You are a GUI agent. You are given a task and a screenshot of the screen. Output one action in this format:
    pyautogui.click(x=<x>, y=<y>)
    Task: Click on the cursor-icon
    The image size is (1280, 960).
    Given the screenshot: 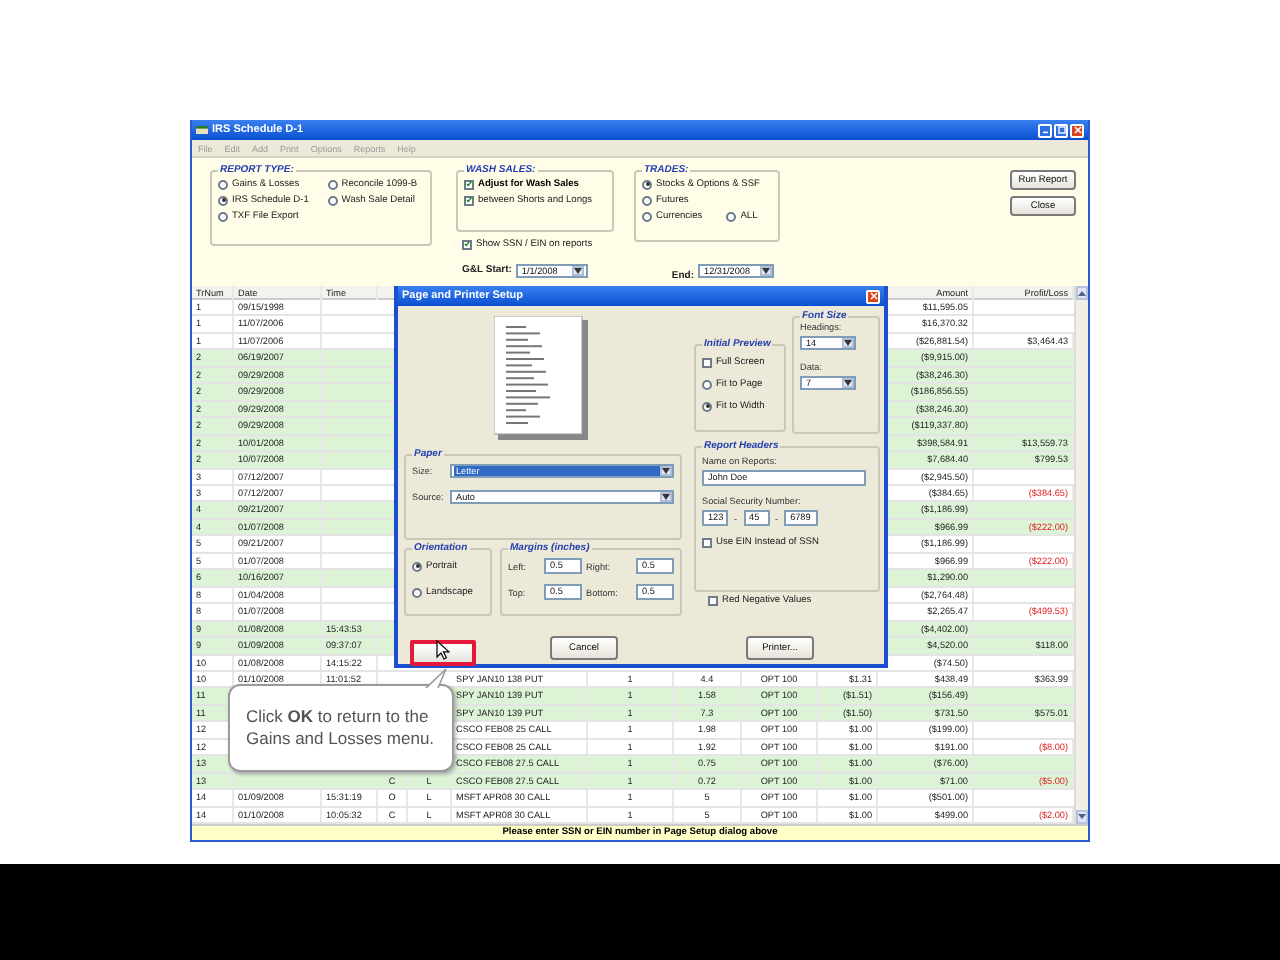 What is the action you would take?
    pyautogui.click(x=443, y=649)
    